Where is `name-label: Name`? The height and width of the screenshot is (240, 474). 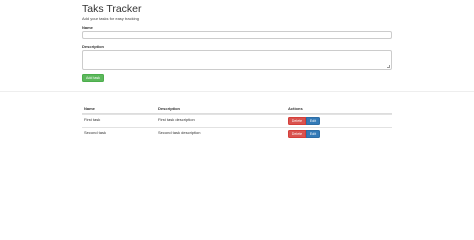
name-label: Name is located at coordinates (87, 27).